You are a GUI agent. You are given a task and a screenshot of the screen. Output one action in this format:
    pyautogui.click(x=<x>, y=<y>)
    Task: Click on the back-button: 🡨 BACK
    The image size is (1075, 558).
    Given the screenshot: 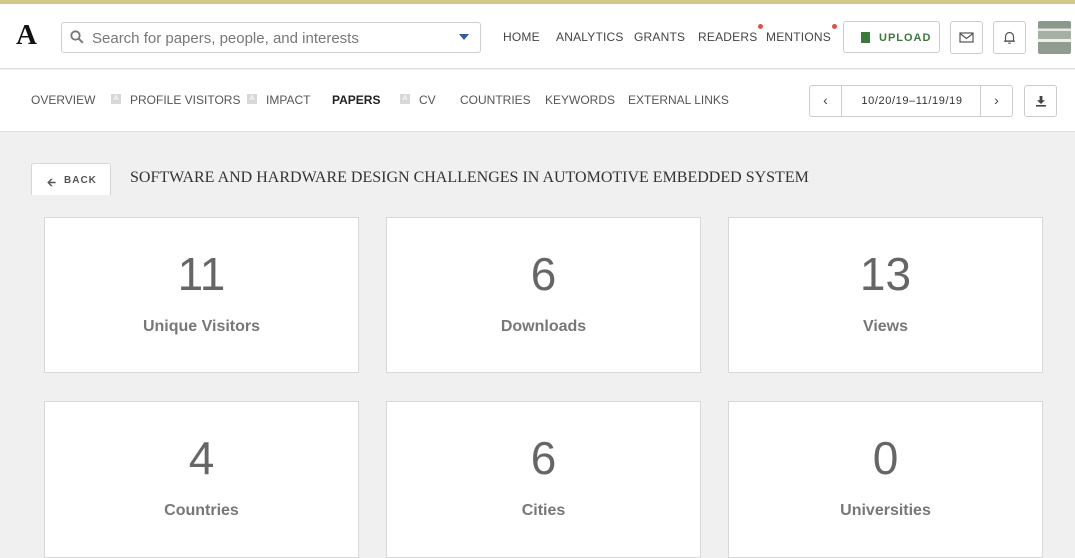 What is the action you would take?
    pyautogui.click(x=71, y=179)
    